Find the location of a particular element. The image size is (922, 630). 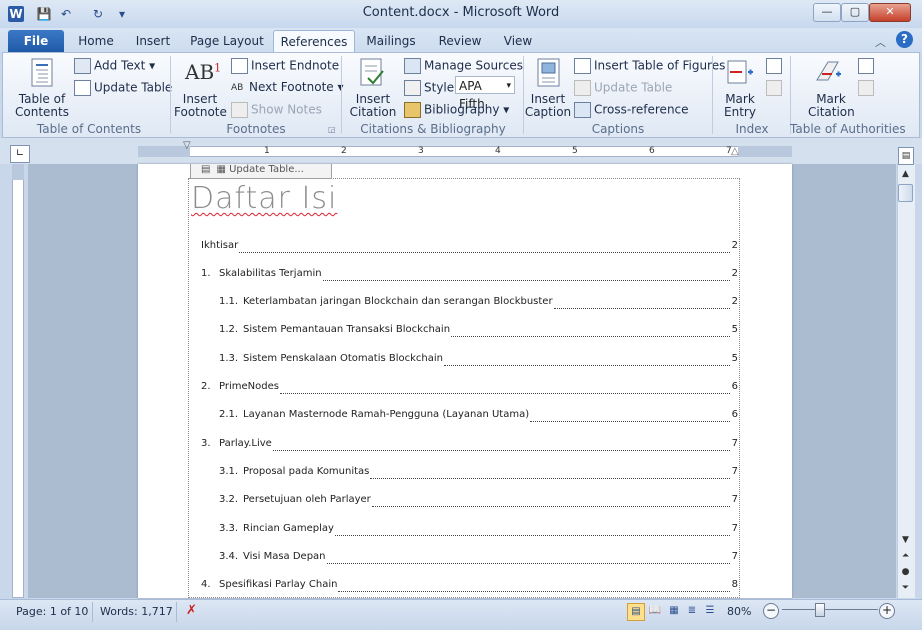

group-label-citations: Citations & Bibliography is located at coordinates (433, 129).